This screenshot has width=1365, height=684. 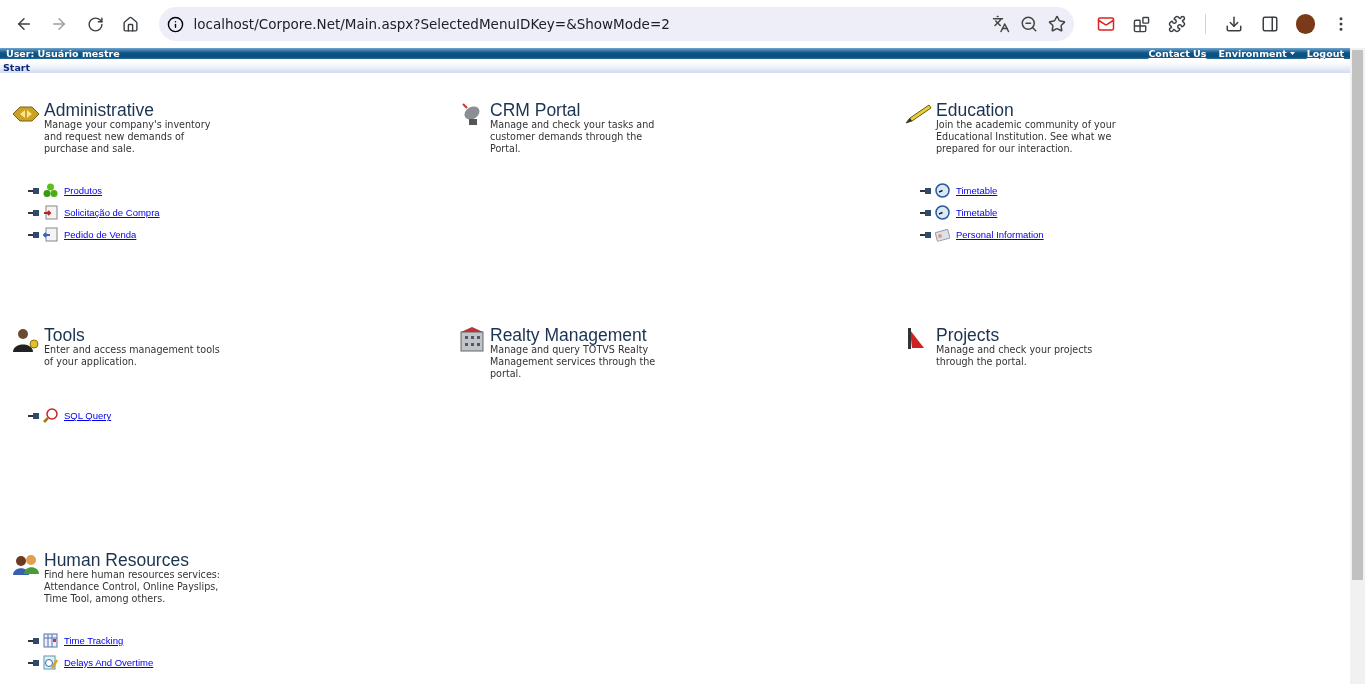 I want to click on breadcrumb-text: Start, so click(x=17, y=67).